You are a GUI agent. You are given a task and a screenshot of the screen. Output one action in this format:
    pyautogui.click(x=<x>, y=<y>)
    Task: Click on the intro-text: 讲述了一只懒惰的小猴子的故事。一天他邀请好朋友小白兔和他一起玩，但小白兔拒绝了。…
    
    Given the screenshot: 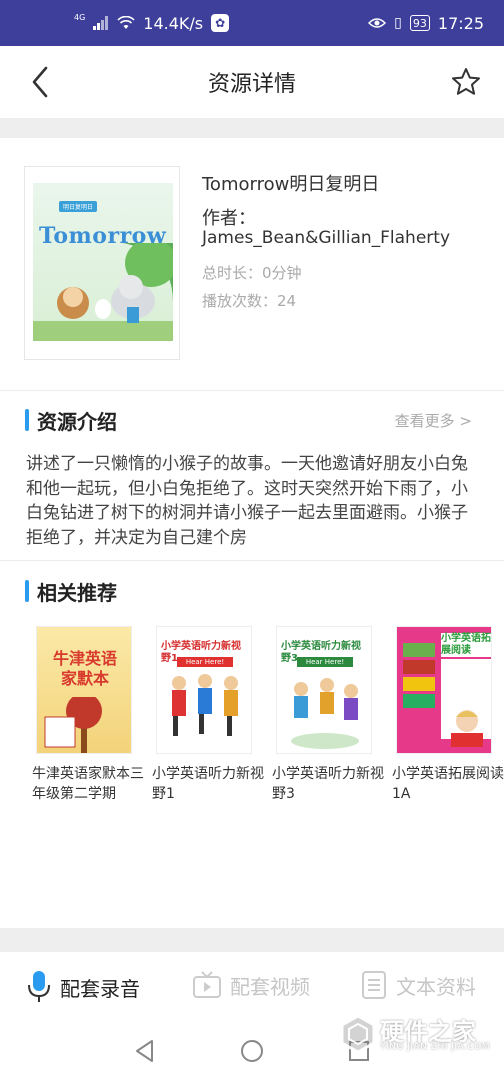 What is the action you would take?
    pyautogui.click(x=247, y=501)
    